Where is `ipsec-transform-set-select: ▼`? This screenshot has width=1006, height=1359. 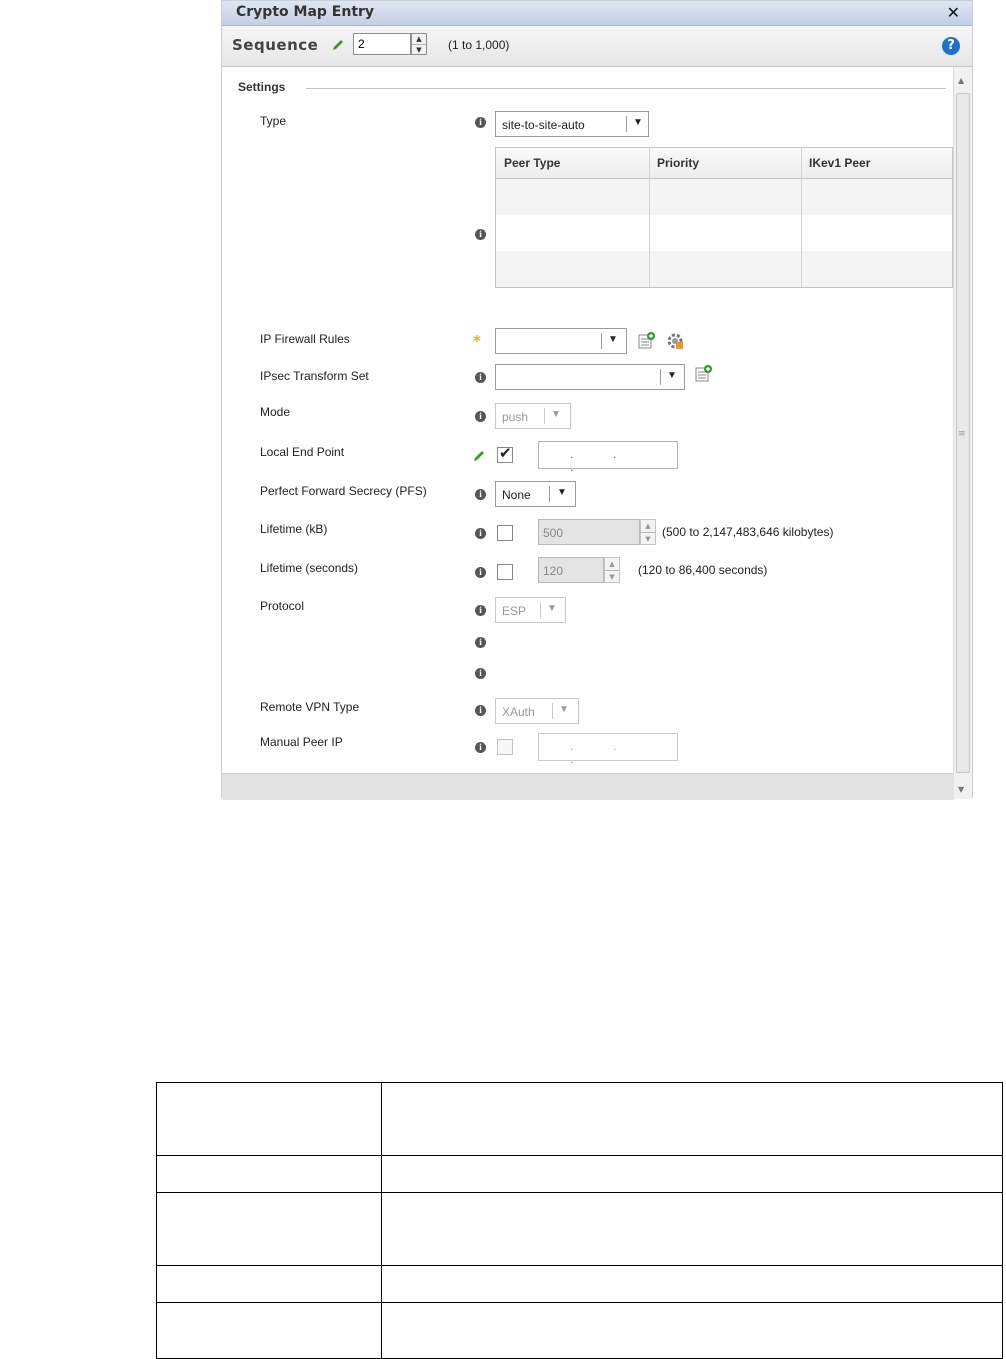 ipsec-transform-set-select: ▼ is located at coordinates (590, 377).